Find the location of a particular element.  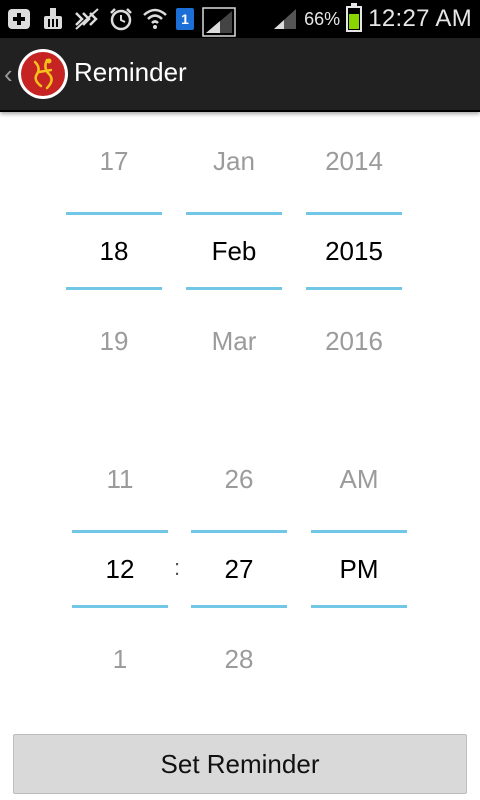

minute-prev: 26 is located at coordinates (239, 479).